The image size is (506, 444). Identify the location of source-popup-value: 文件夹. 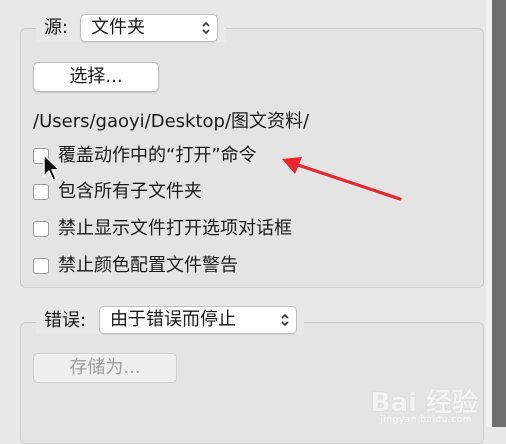
(118, 27).